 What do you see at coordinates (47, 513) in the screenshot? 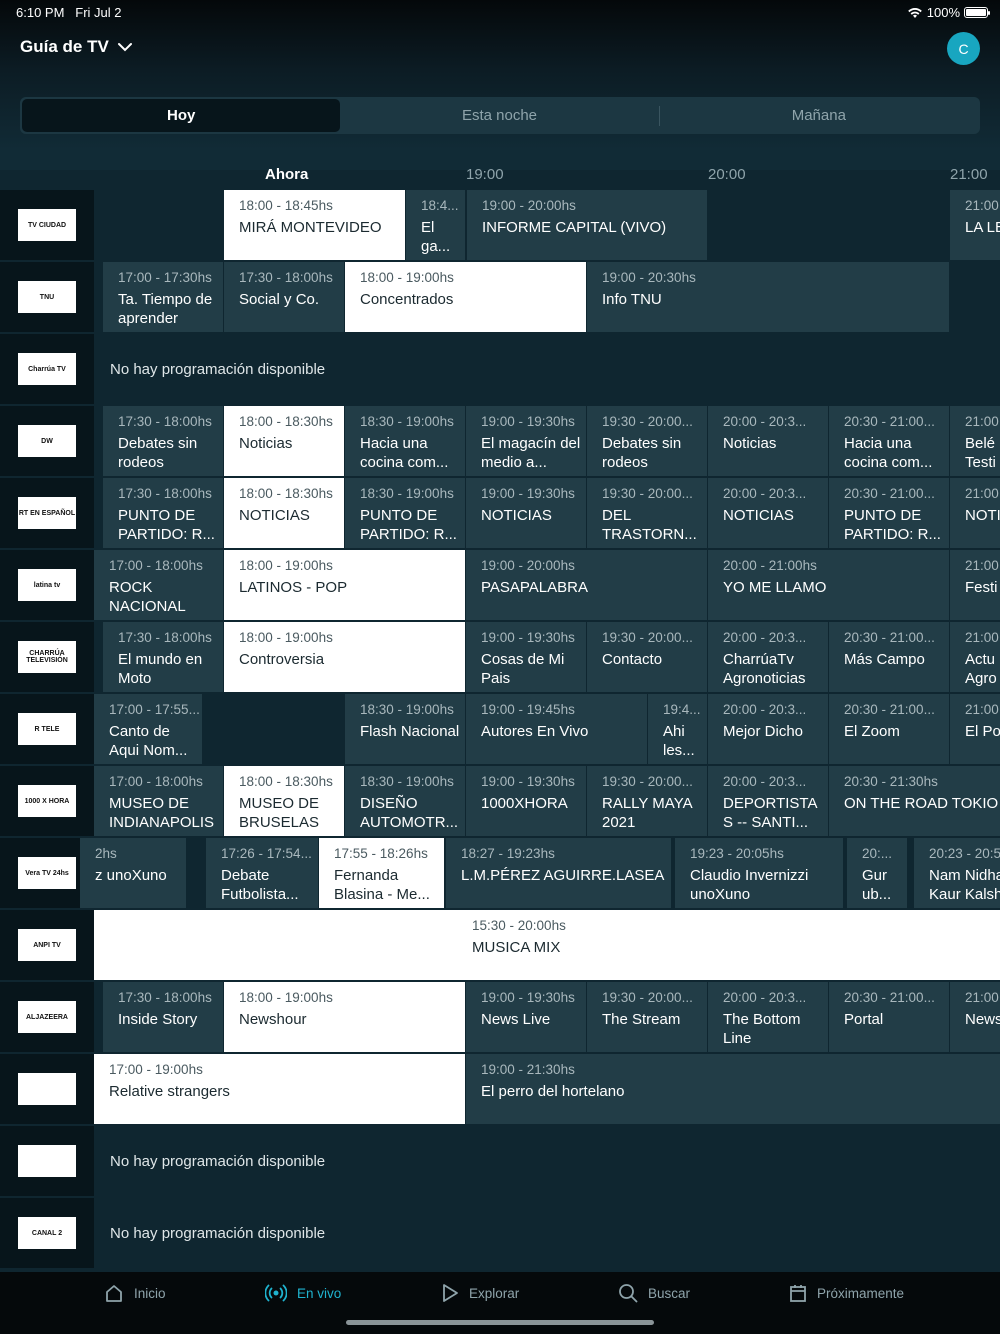
I see `channel-logo-cell: RT EN ESPAÑOL` at bounding box center [47, 513].